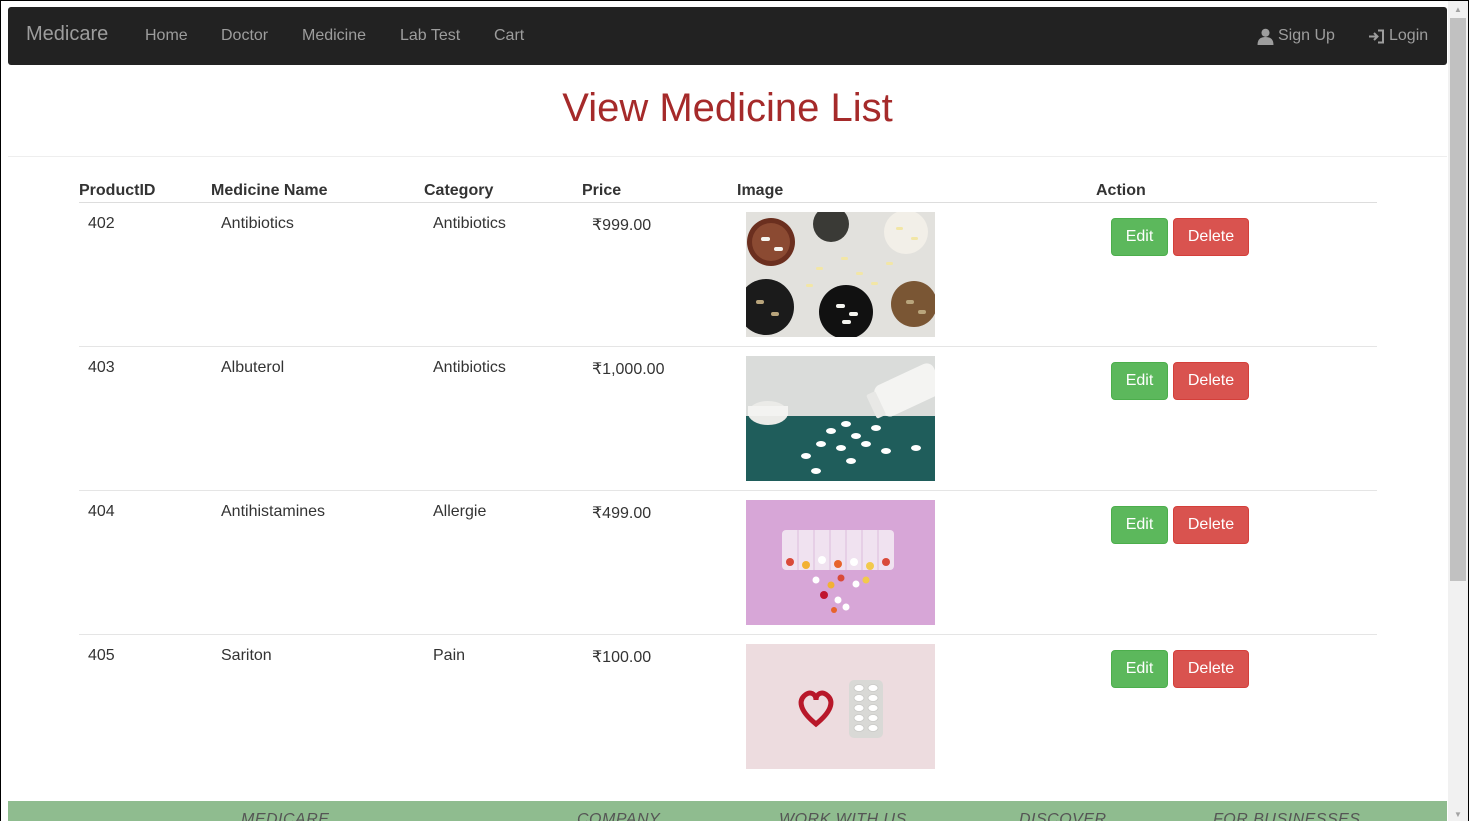  What do you see at coordinates (622, 225) in the screenshot?
I see `cell-price: ₹999.00` at bounding box center [622, 225].